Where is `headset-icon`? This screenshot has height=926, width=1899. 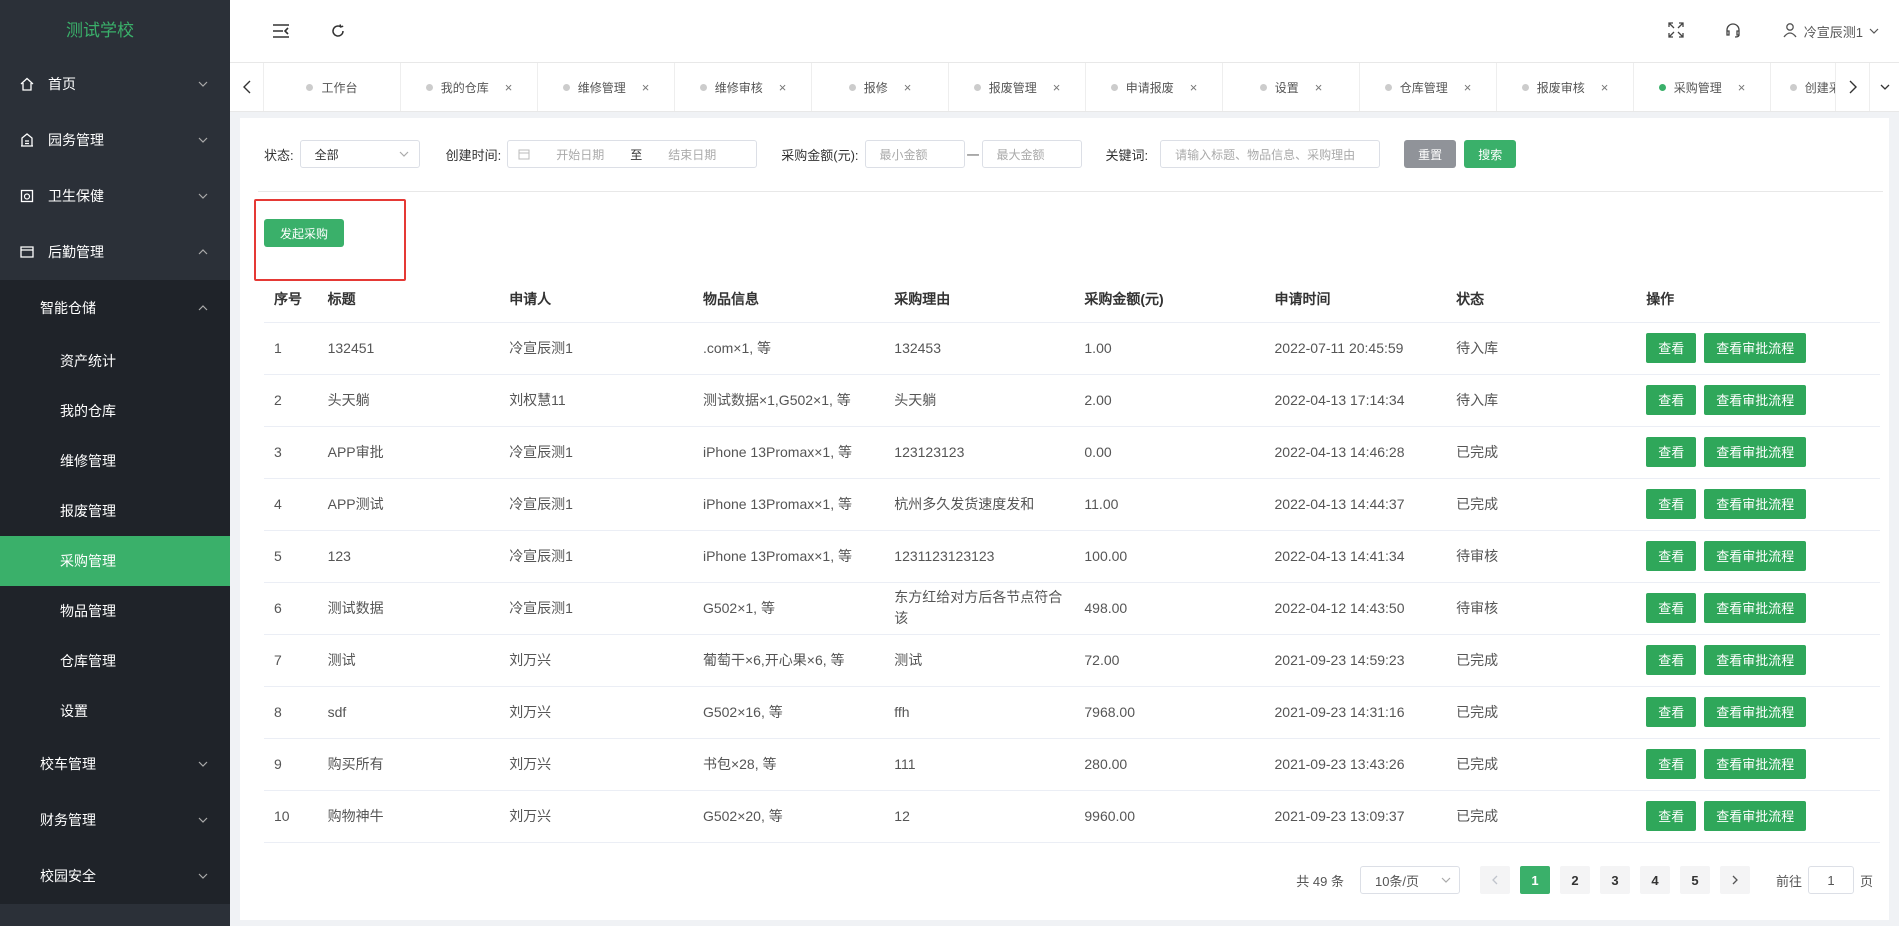 headset-icon is located at coordinates (1733, 31).